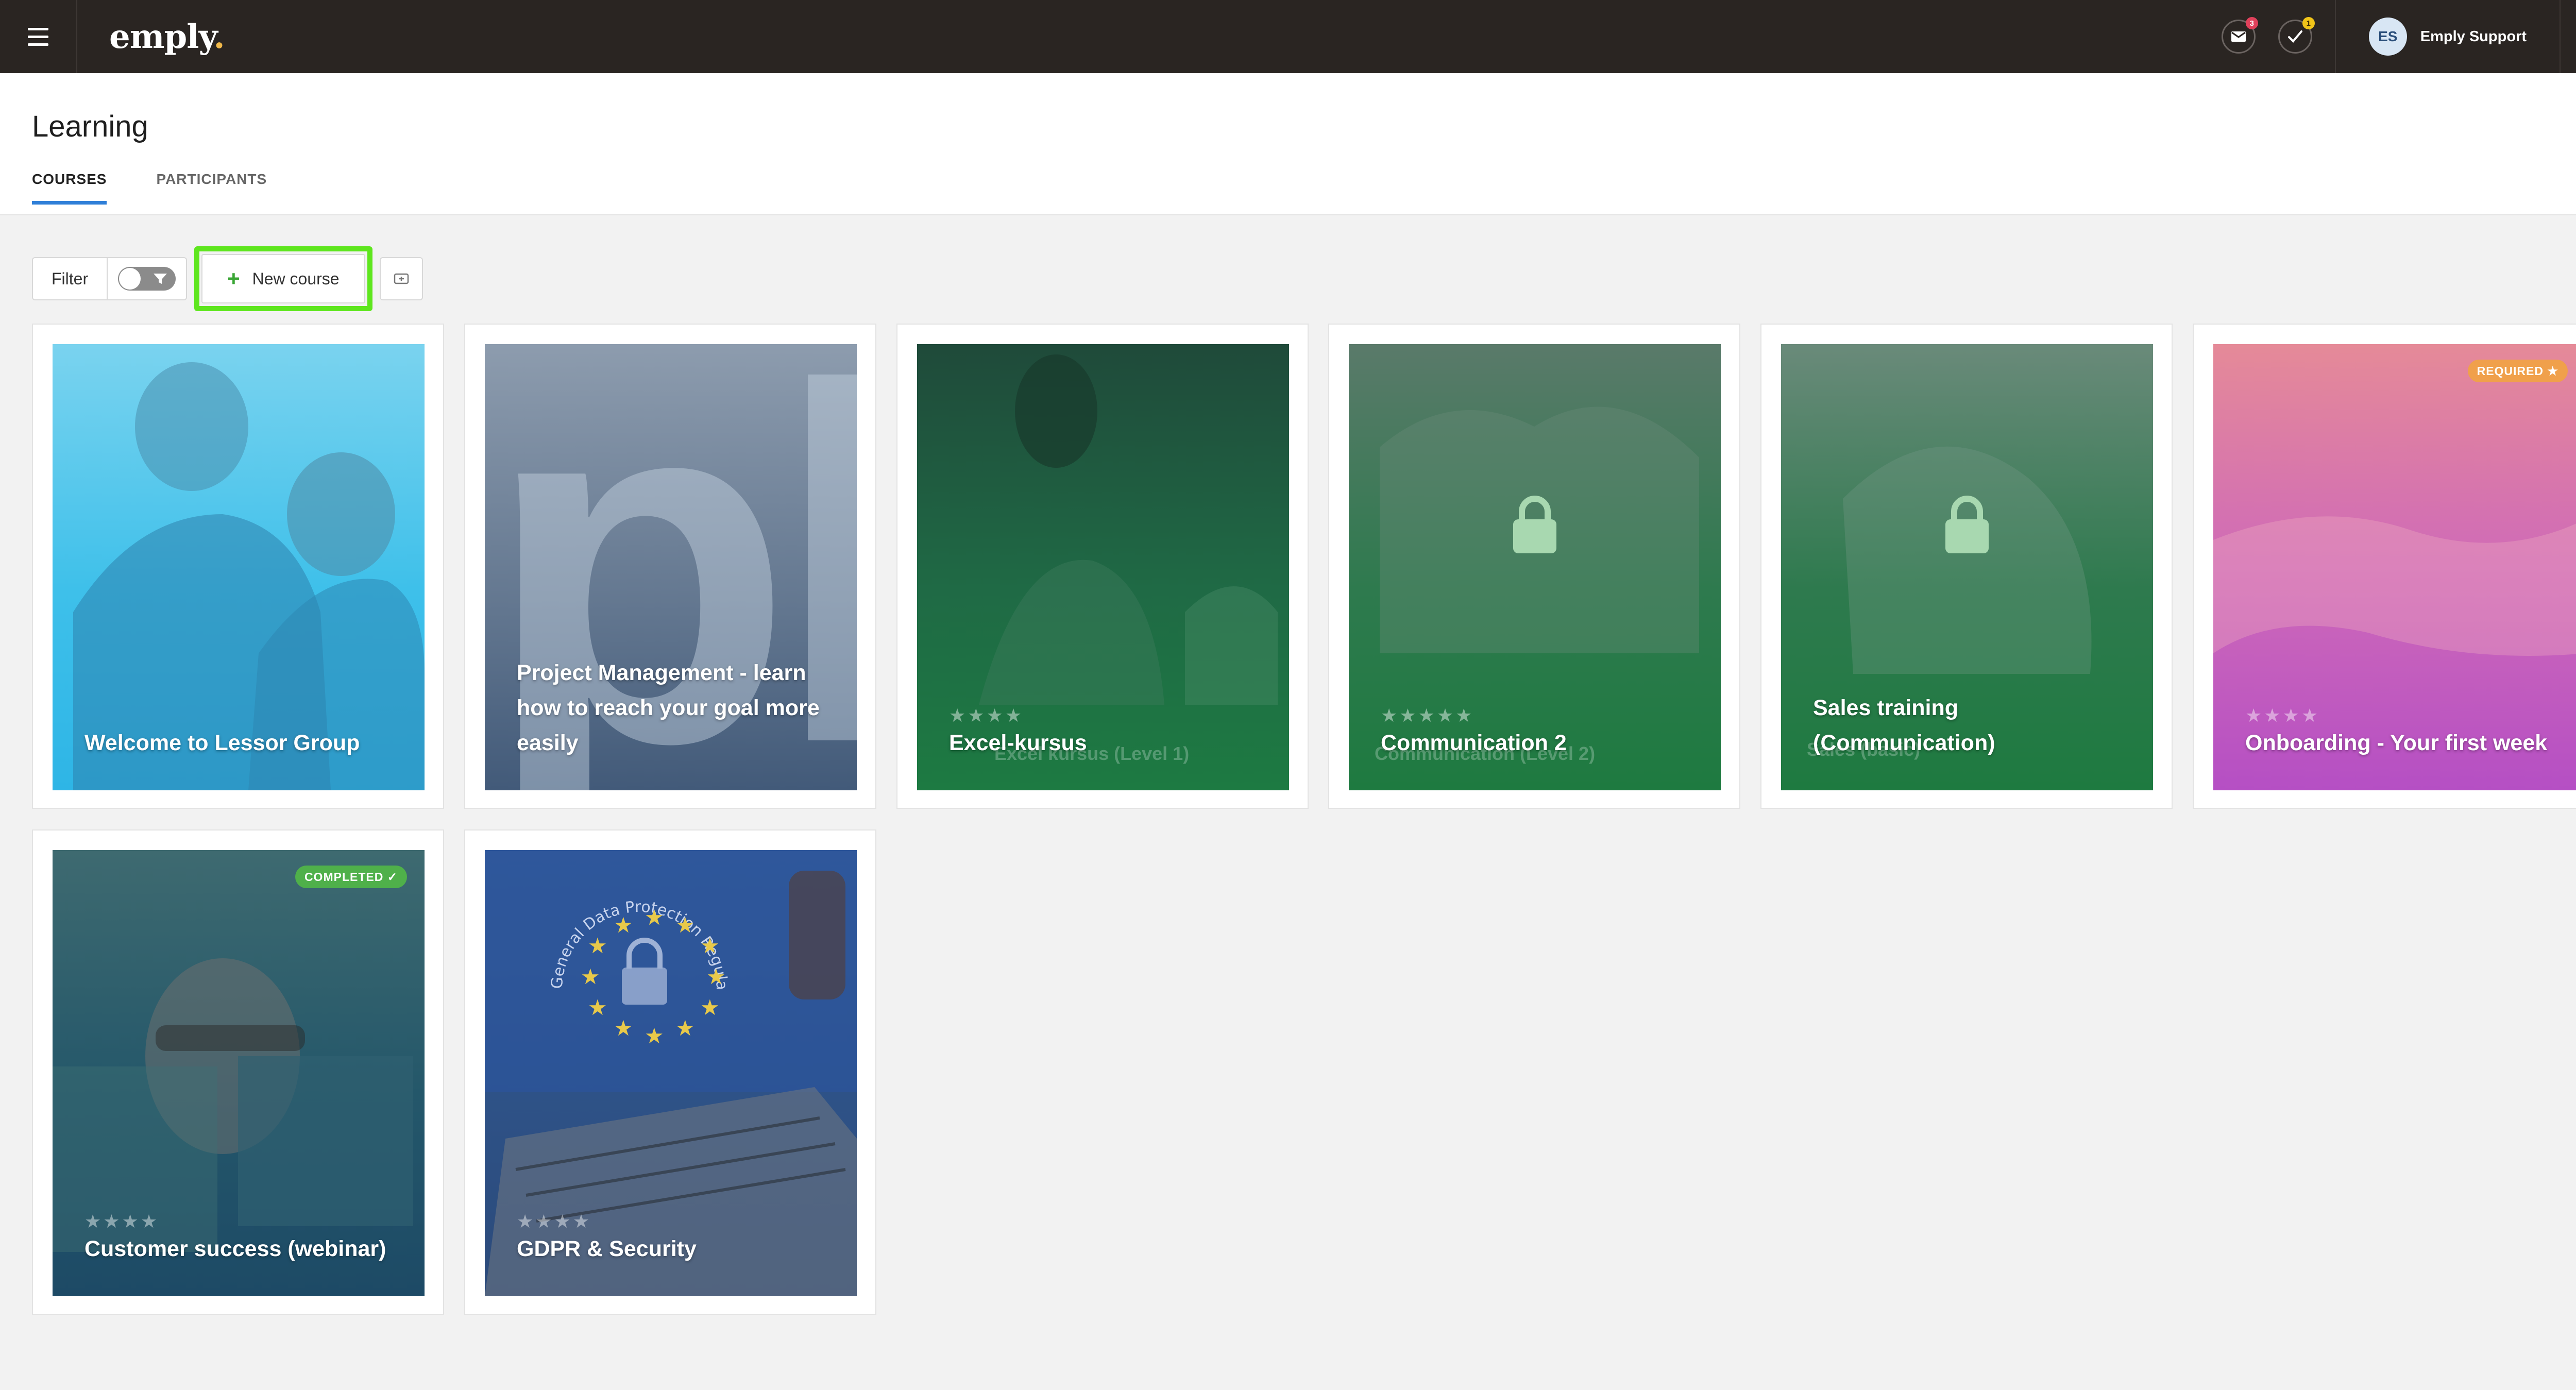  I want to click on course-title: Customer success (webinar), so click(235, 1248).